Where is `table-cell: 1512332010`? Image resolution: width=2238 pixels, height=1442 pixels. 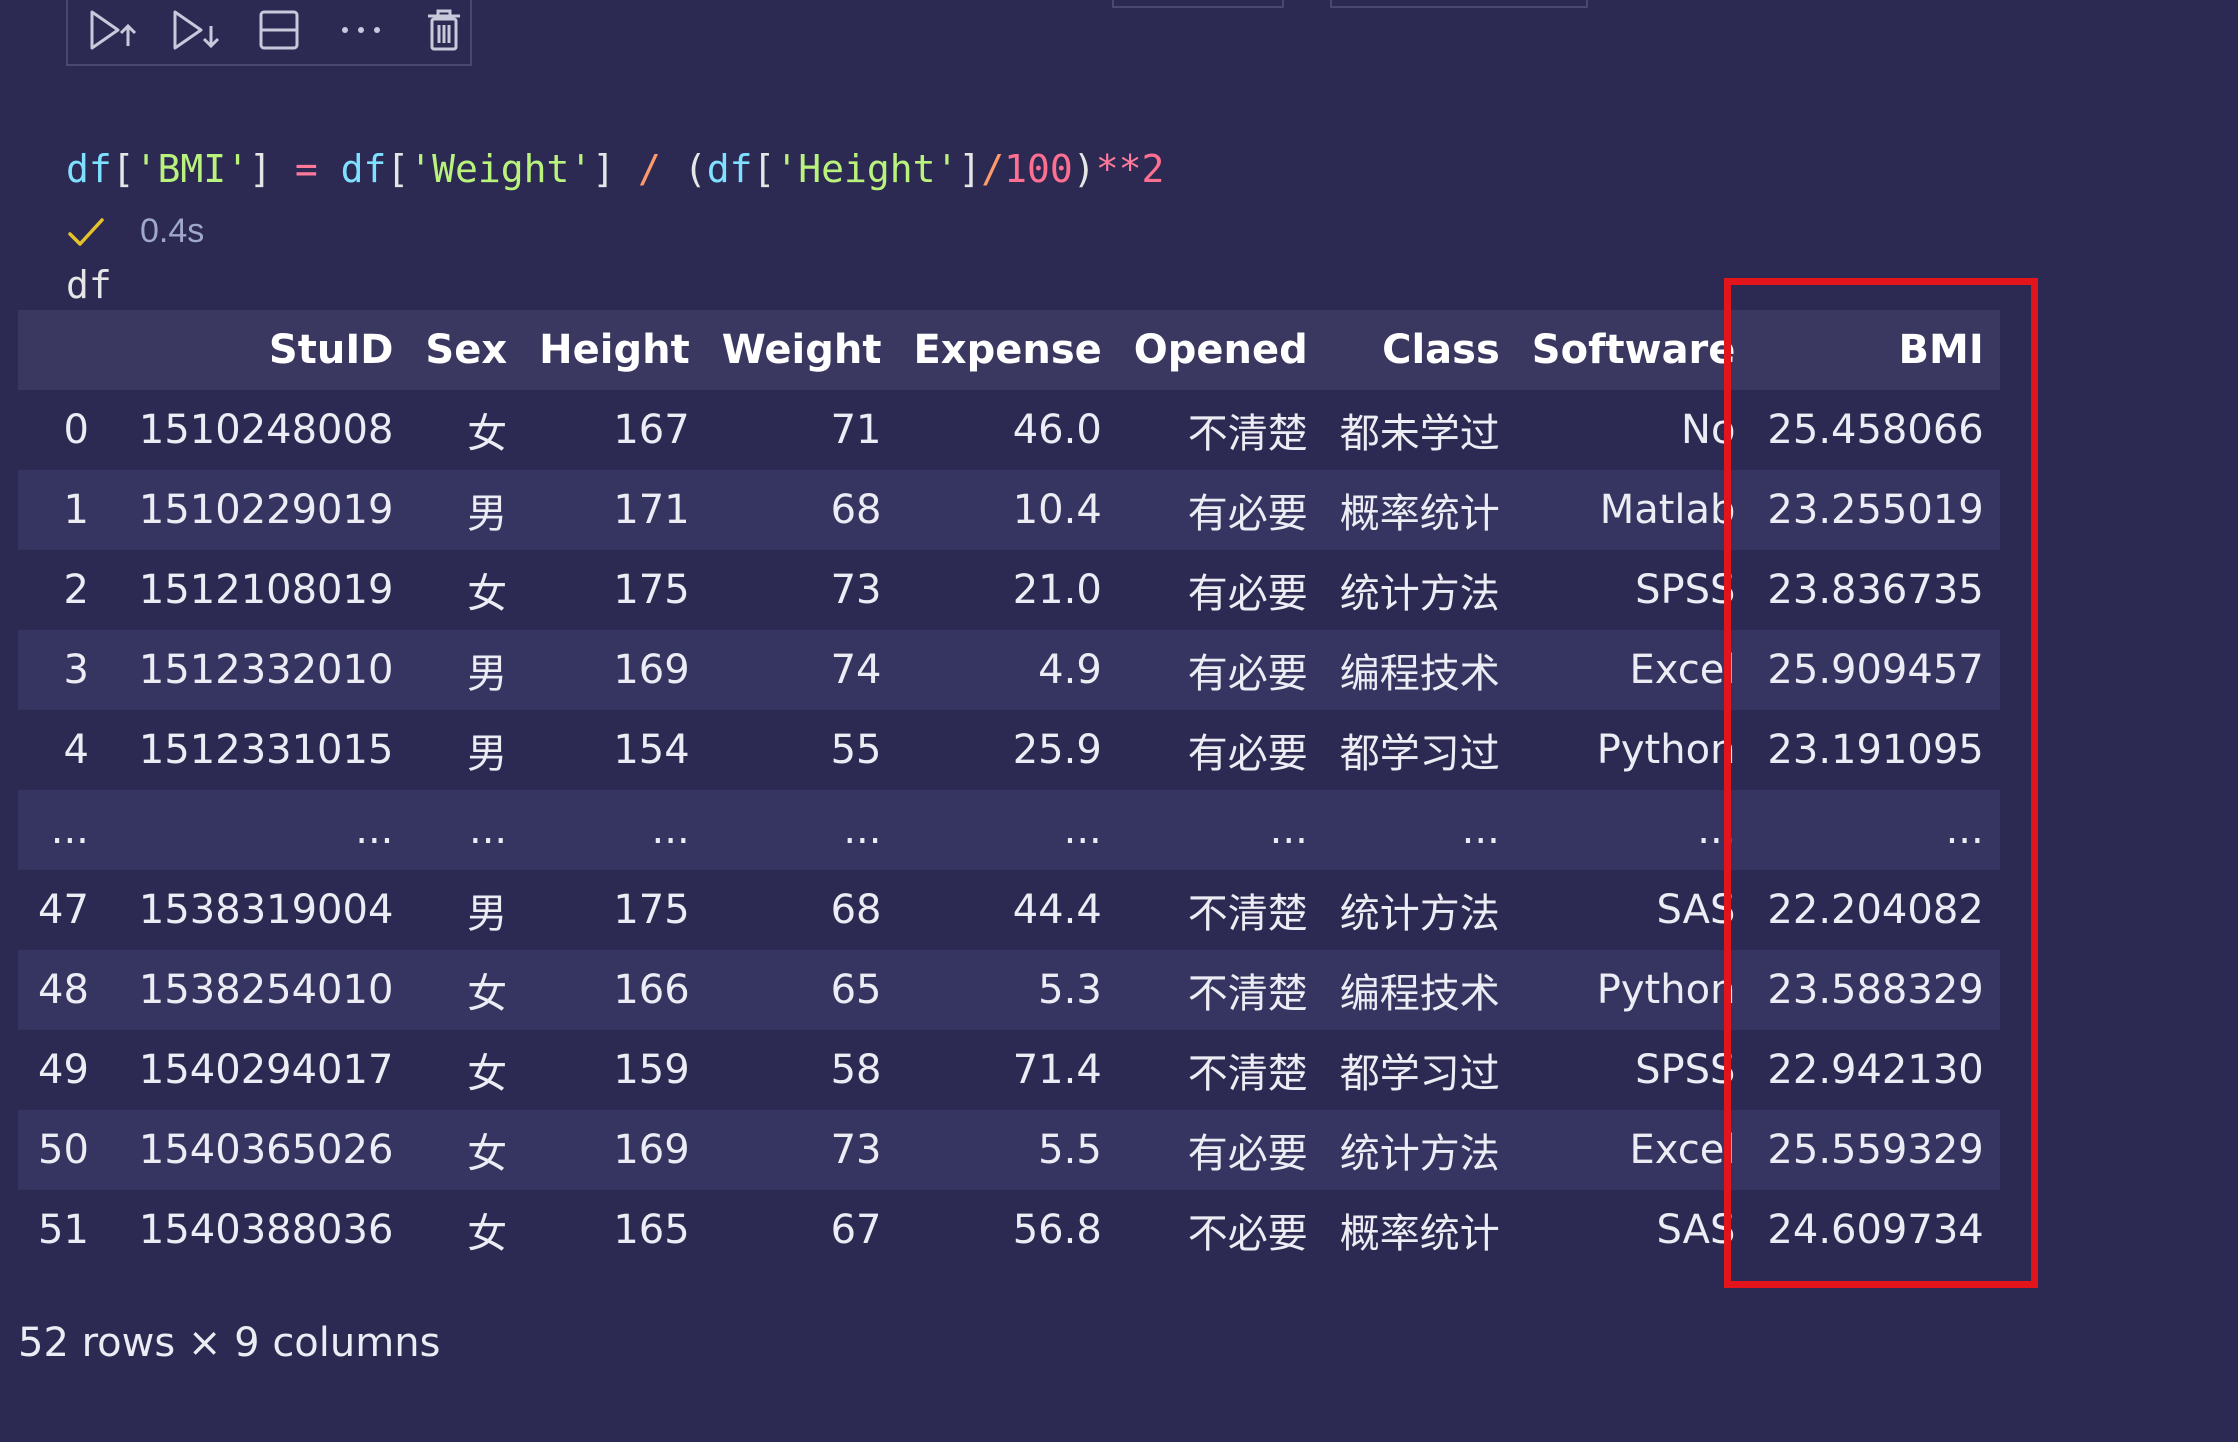
table-cell: 1512332010 is located at coordinates (266, 670).